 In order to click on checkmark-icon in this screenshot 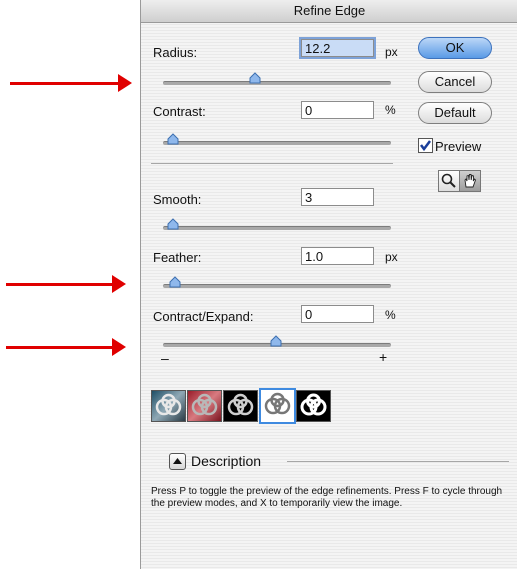, I will do `click(425, 146)`.